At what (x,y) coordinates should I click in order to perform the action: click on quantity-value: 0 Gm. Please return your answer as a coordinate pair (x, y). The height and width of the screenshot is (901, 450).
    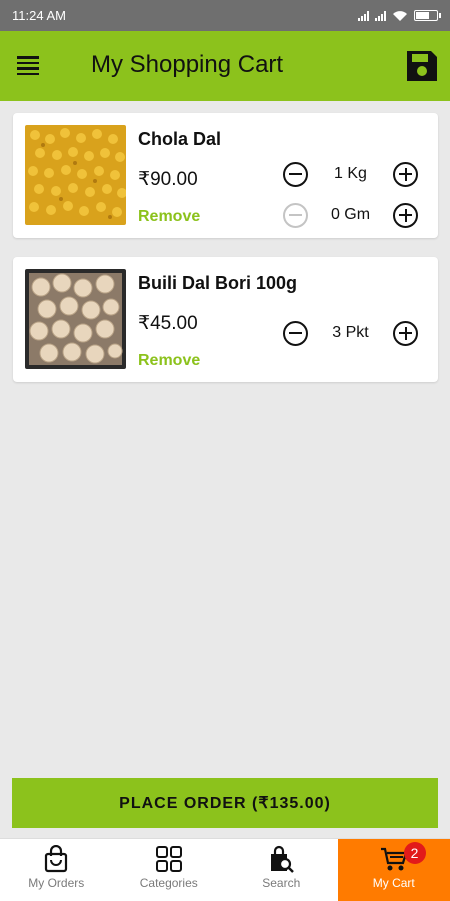
    Looking at the image, I should click on (350, 215).